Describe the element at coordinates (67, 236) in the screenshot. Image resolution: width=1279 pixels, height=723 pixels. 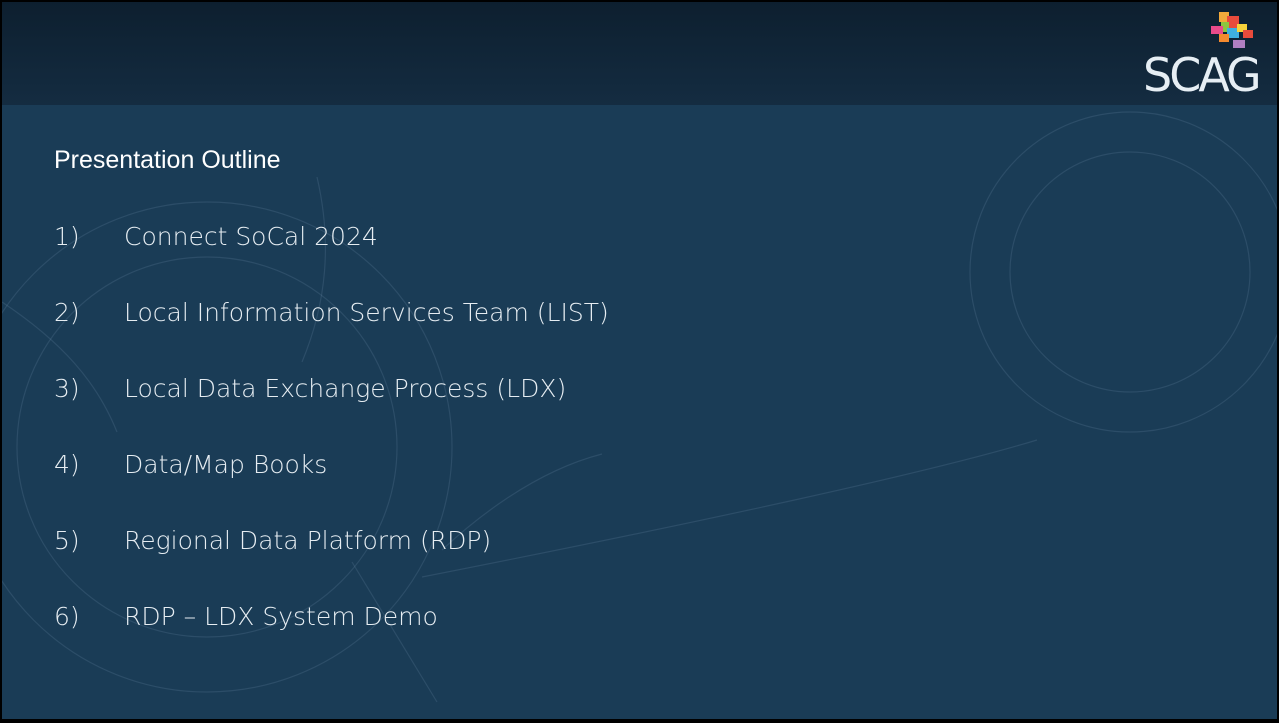
I see `item-number: 1)` at that location.